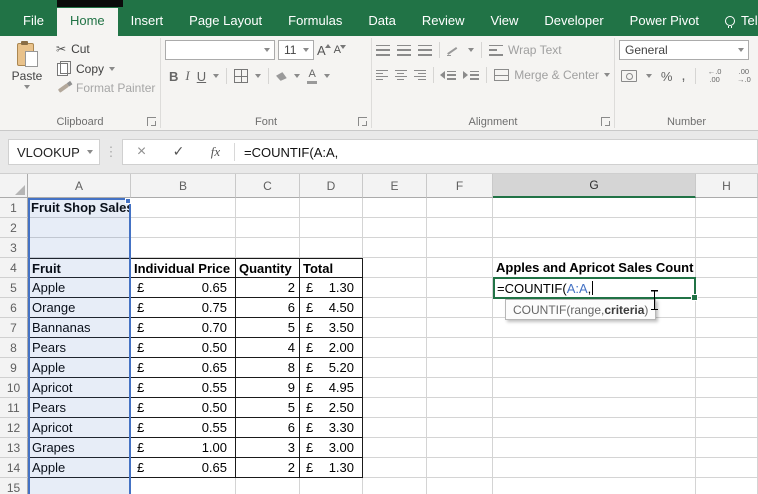  What do you see at coordinates (14, 368) in the screenshot?
I see `row-header-9: 9` at bounding box center [14, 368].